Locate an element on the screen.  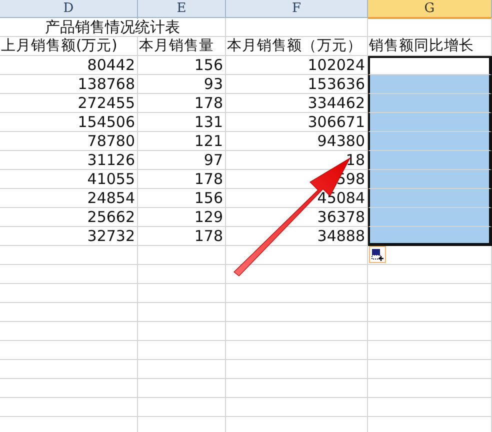
table-cell: 138768 is located at coordinates (69, 84).